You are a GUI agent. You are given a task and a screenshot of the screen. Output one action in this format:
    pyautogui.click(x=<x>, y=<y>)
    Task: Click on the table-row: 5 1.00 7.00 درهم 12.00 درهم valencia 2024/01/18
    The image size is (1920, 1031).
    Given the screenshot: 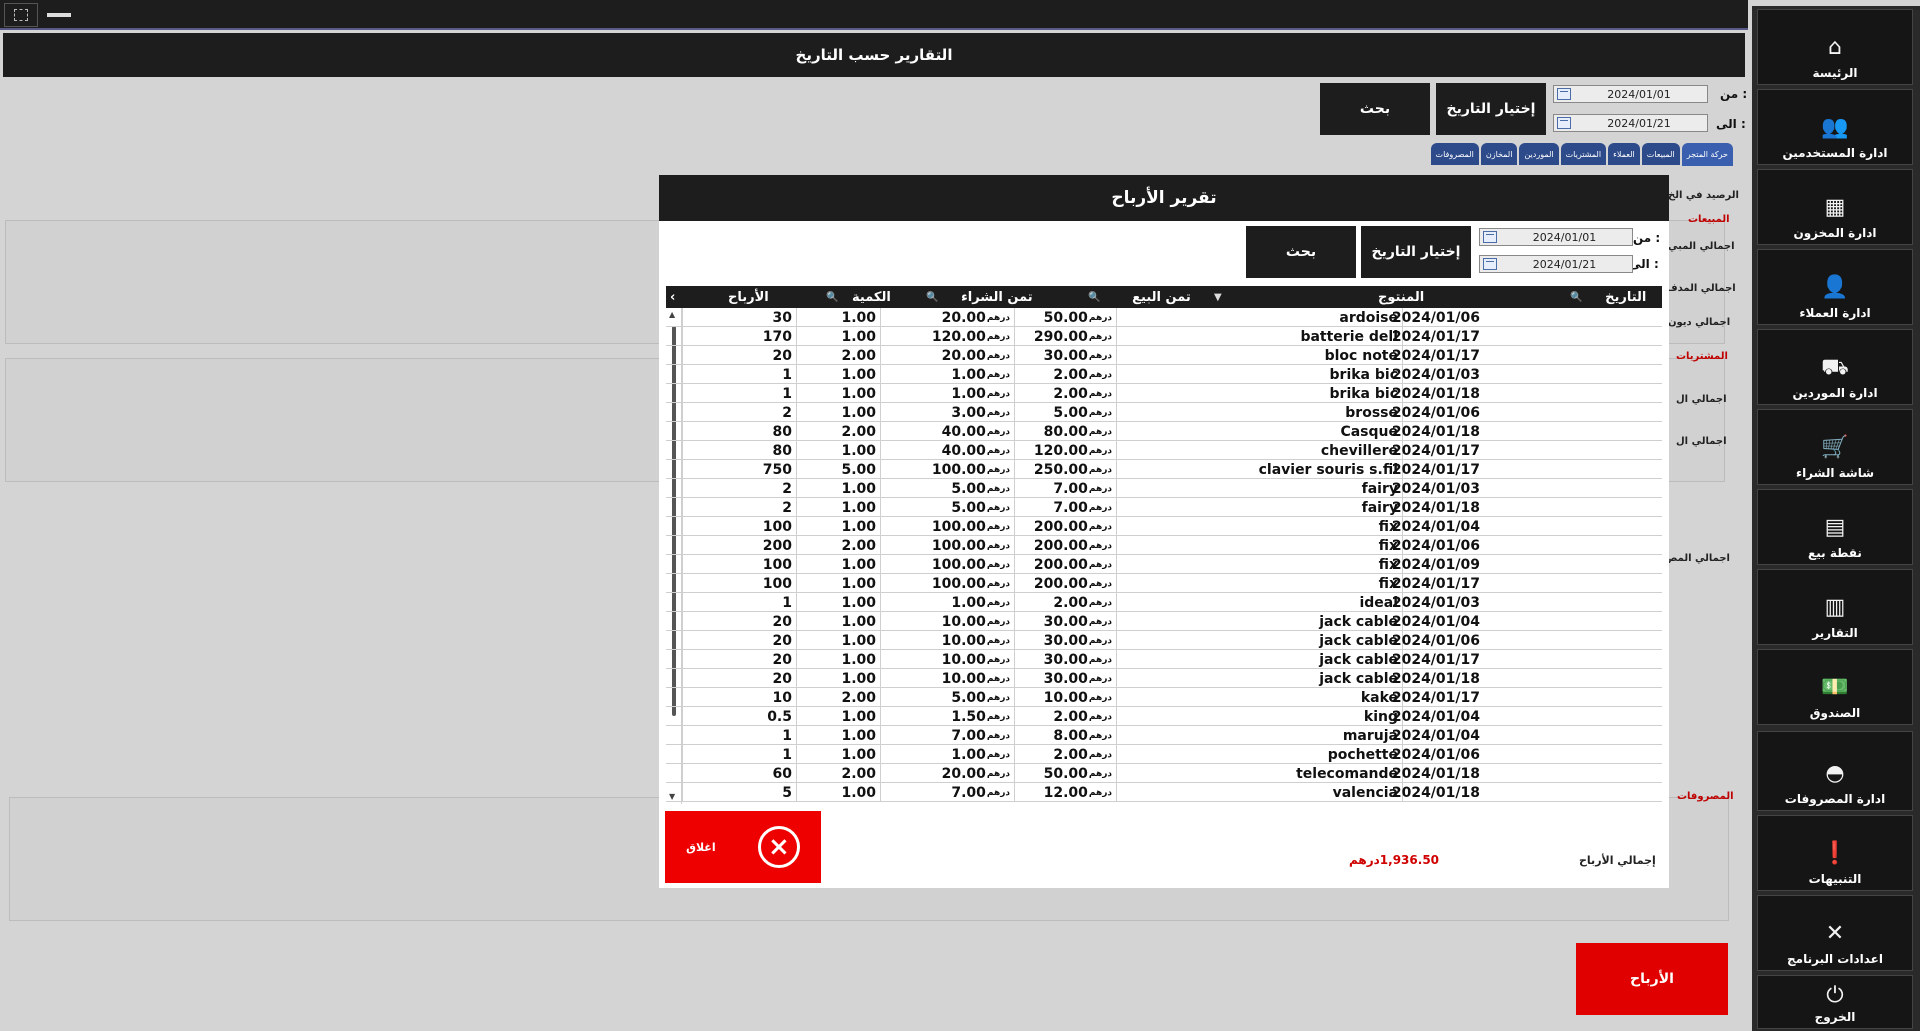 What is the action you would take?
    pyautogui.click(x=1164, y=792)
    